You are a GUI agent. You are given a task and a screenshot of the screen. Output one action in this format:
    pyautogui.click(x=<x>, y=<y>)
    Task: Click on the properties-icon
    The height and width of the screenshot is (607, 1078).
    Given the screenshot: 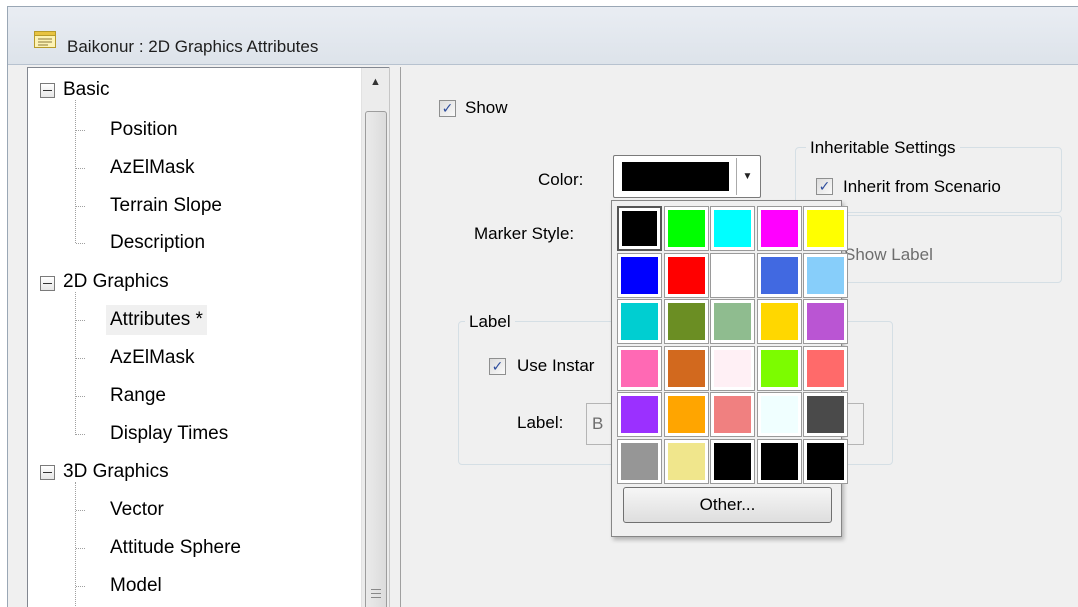 What is the action you would take?
    pyautogui.click(x=45, y=39)
    